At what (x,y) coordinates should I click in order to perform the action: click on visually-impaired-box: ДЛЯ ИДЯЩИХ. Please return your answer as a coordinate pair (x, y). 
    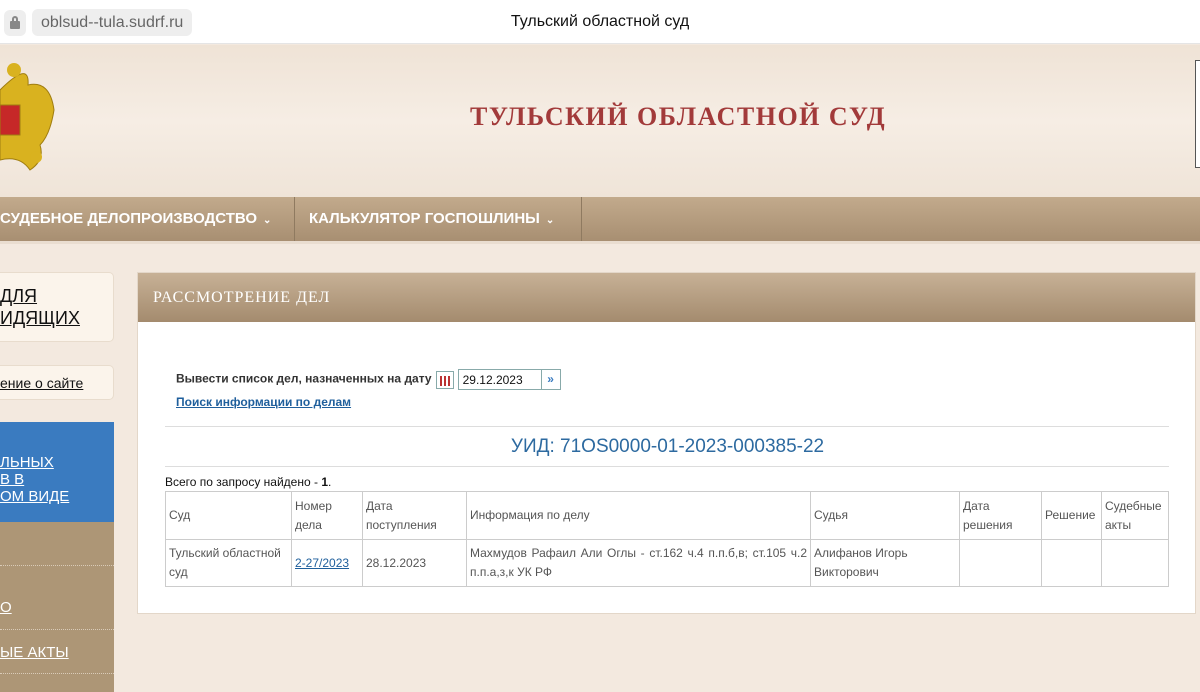
    Looking at the image, I should click on (57, 307).